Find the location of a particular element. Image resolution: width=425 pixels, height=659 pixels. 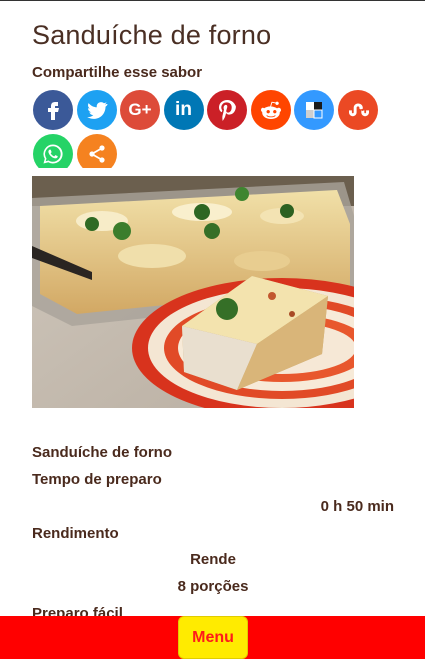

share-more-button is located at coordinates (96, 151).